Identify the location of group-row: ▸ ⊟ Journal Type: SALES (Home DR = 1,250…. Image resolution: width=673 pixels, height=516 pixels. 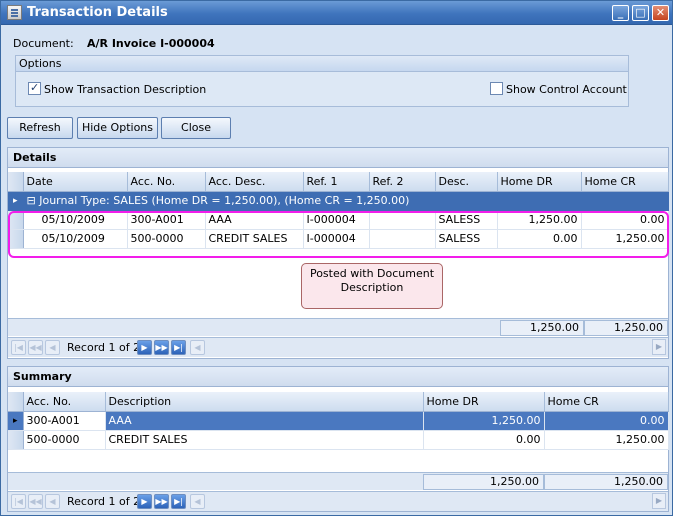
(338, 201).